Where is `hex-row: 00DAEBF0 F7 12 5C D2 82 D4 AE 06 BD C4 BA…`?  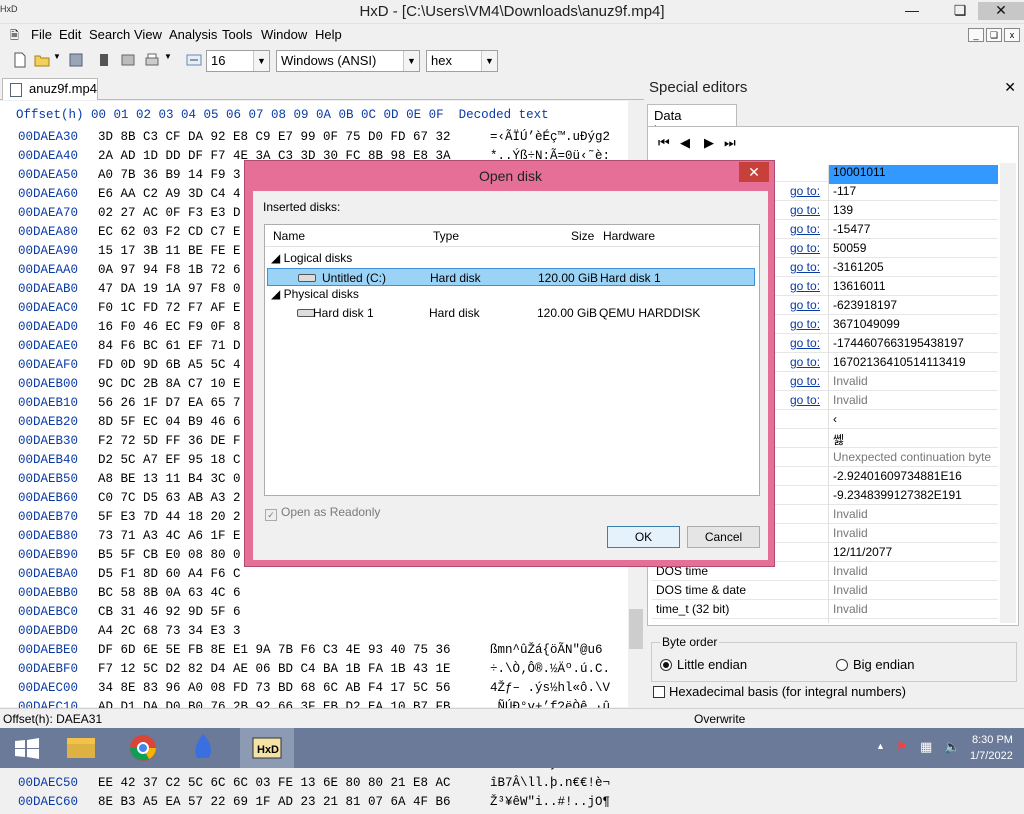
hex-row: 00DAEBF0 F7 12 5C D2 82 D4 AE 06 BD C4 BA… is located at coordinates (314, 671).